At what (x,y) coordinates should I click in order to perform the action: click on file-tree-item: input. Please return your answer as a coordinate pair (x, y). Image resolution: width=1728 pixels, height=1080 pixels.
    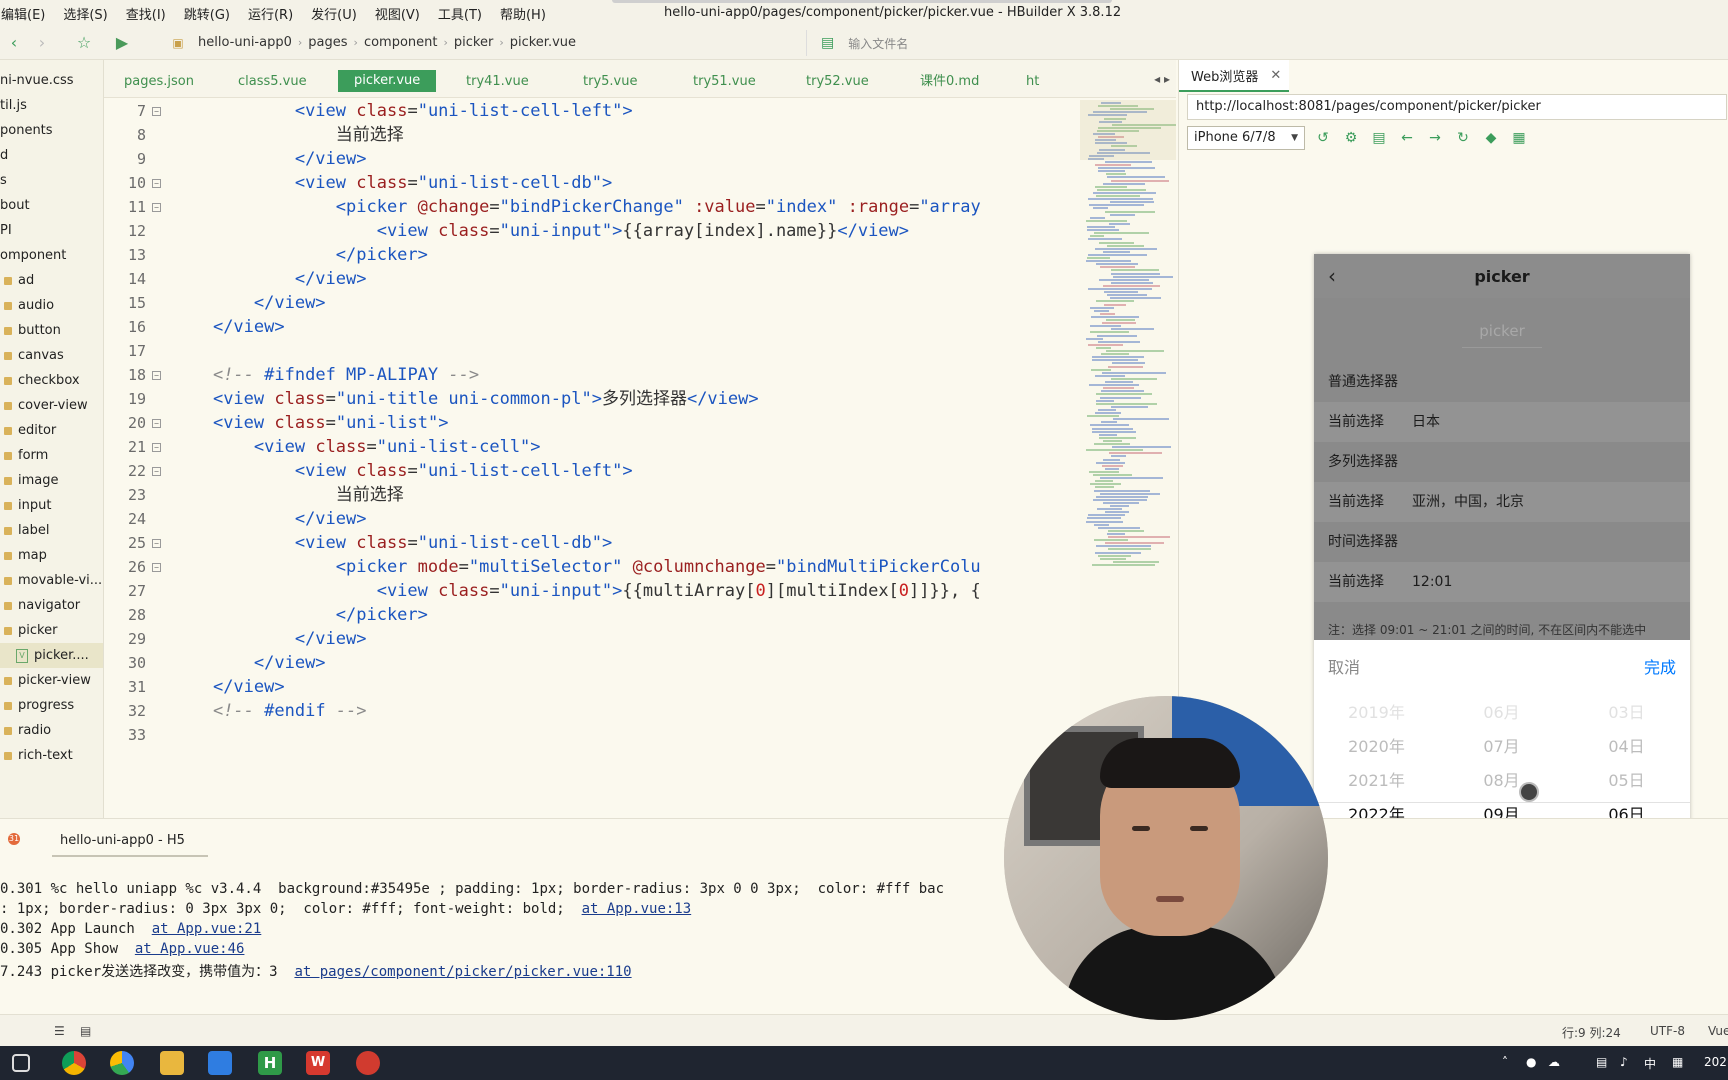
    Looking at the image, I should click on (51, 505).